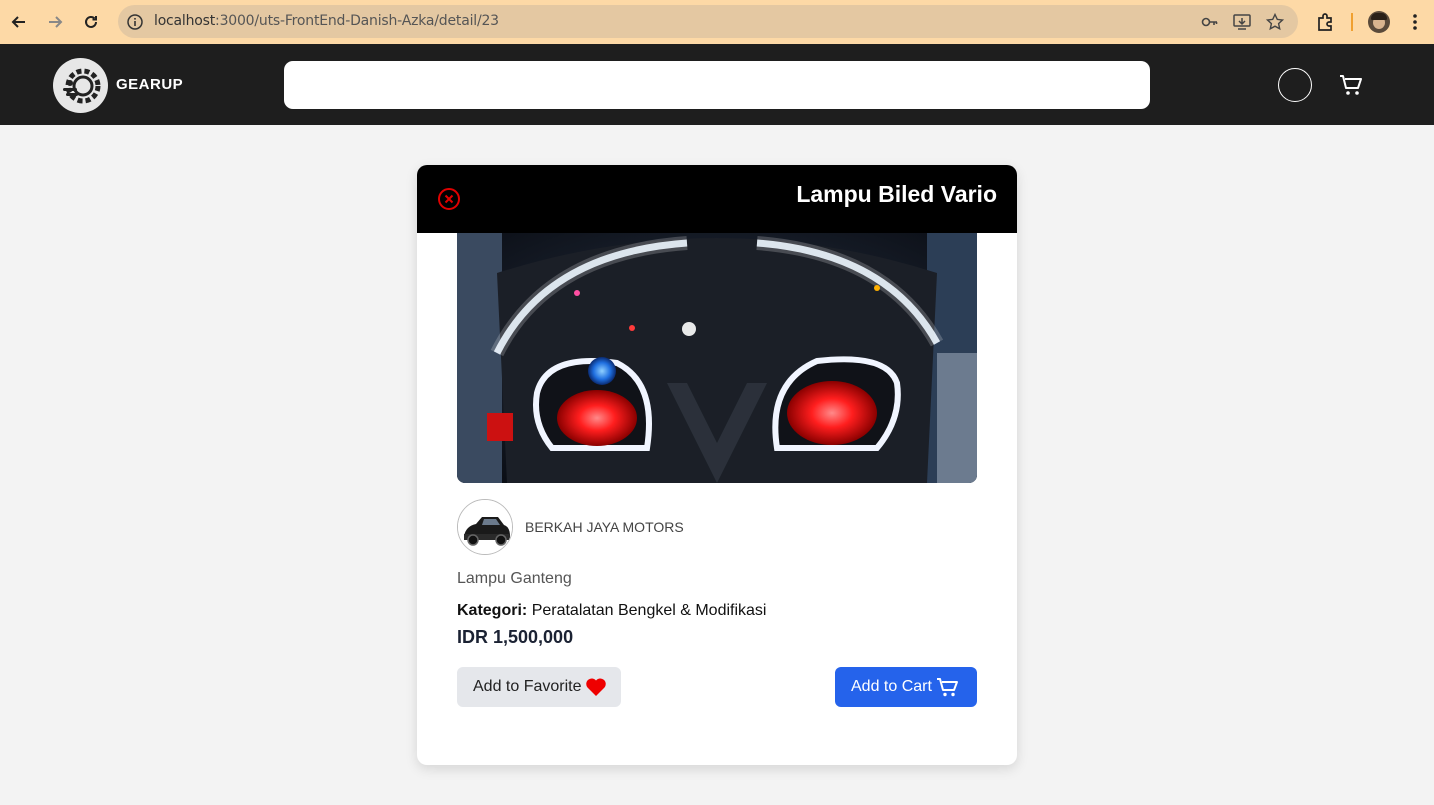 The image size is (1434, 805). I want to click on seller-name: BERKAH JAYA MOTORS, so click(604, 527).